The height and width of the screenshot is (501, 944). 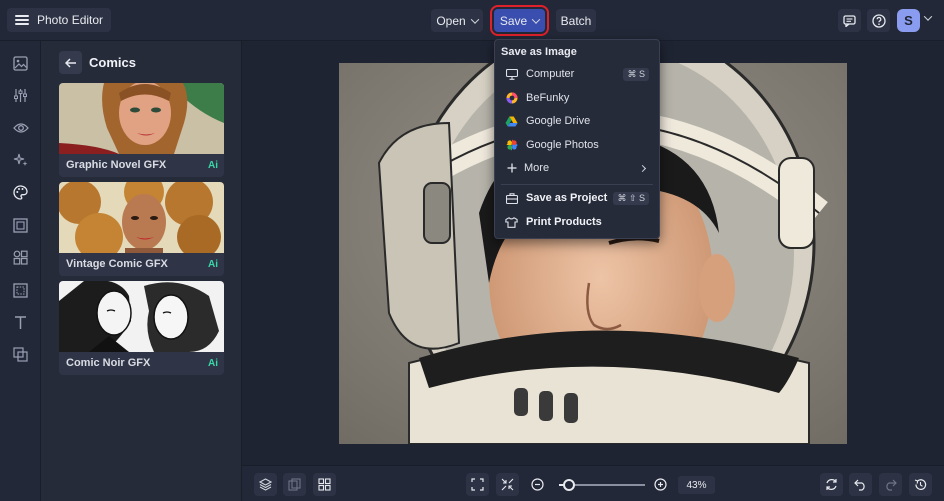 I want to click on comic-noir-thumbnail, so click(x=141, y=316).